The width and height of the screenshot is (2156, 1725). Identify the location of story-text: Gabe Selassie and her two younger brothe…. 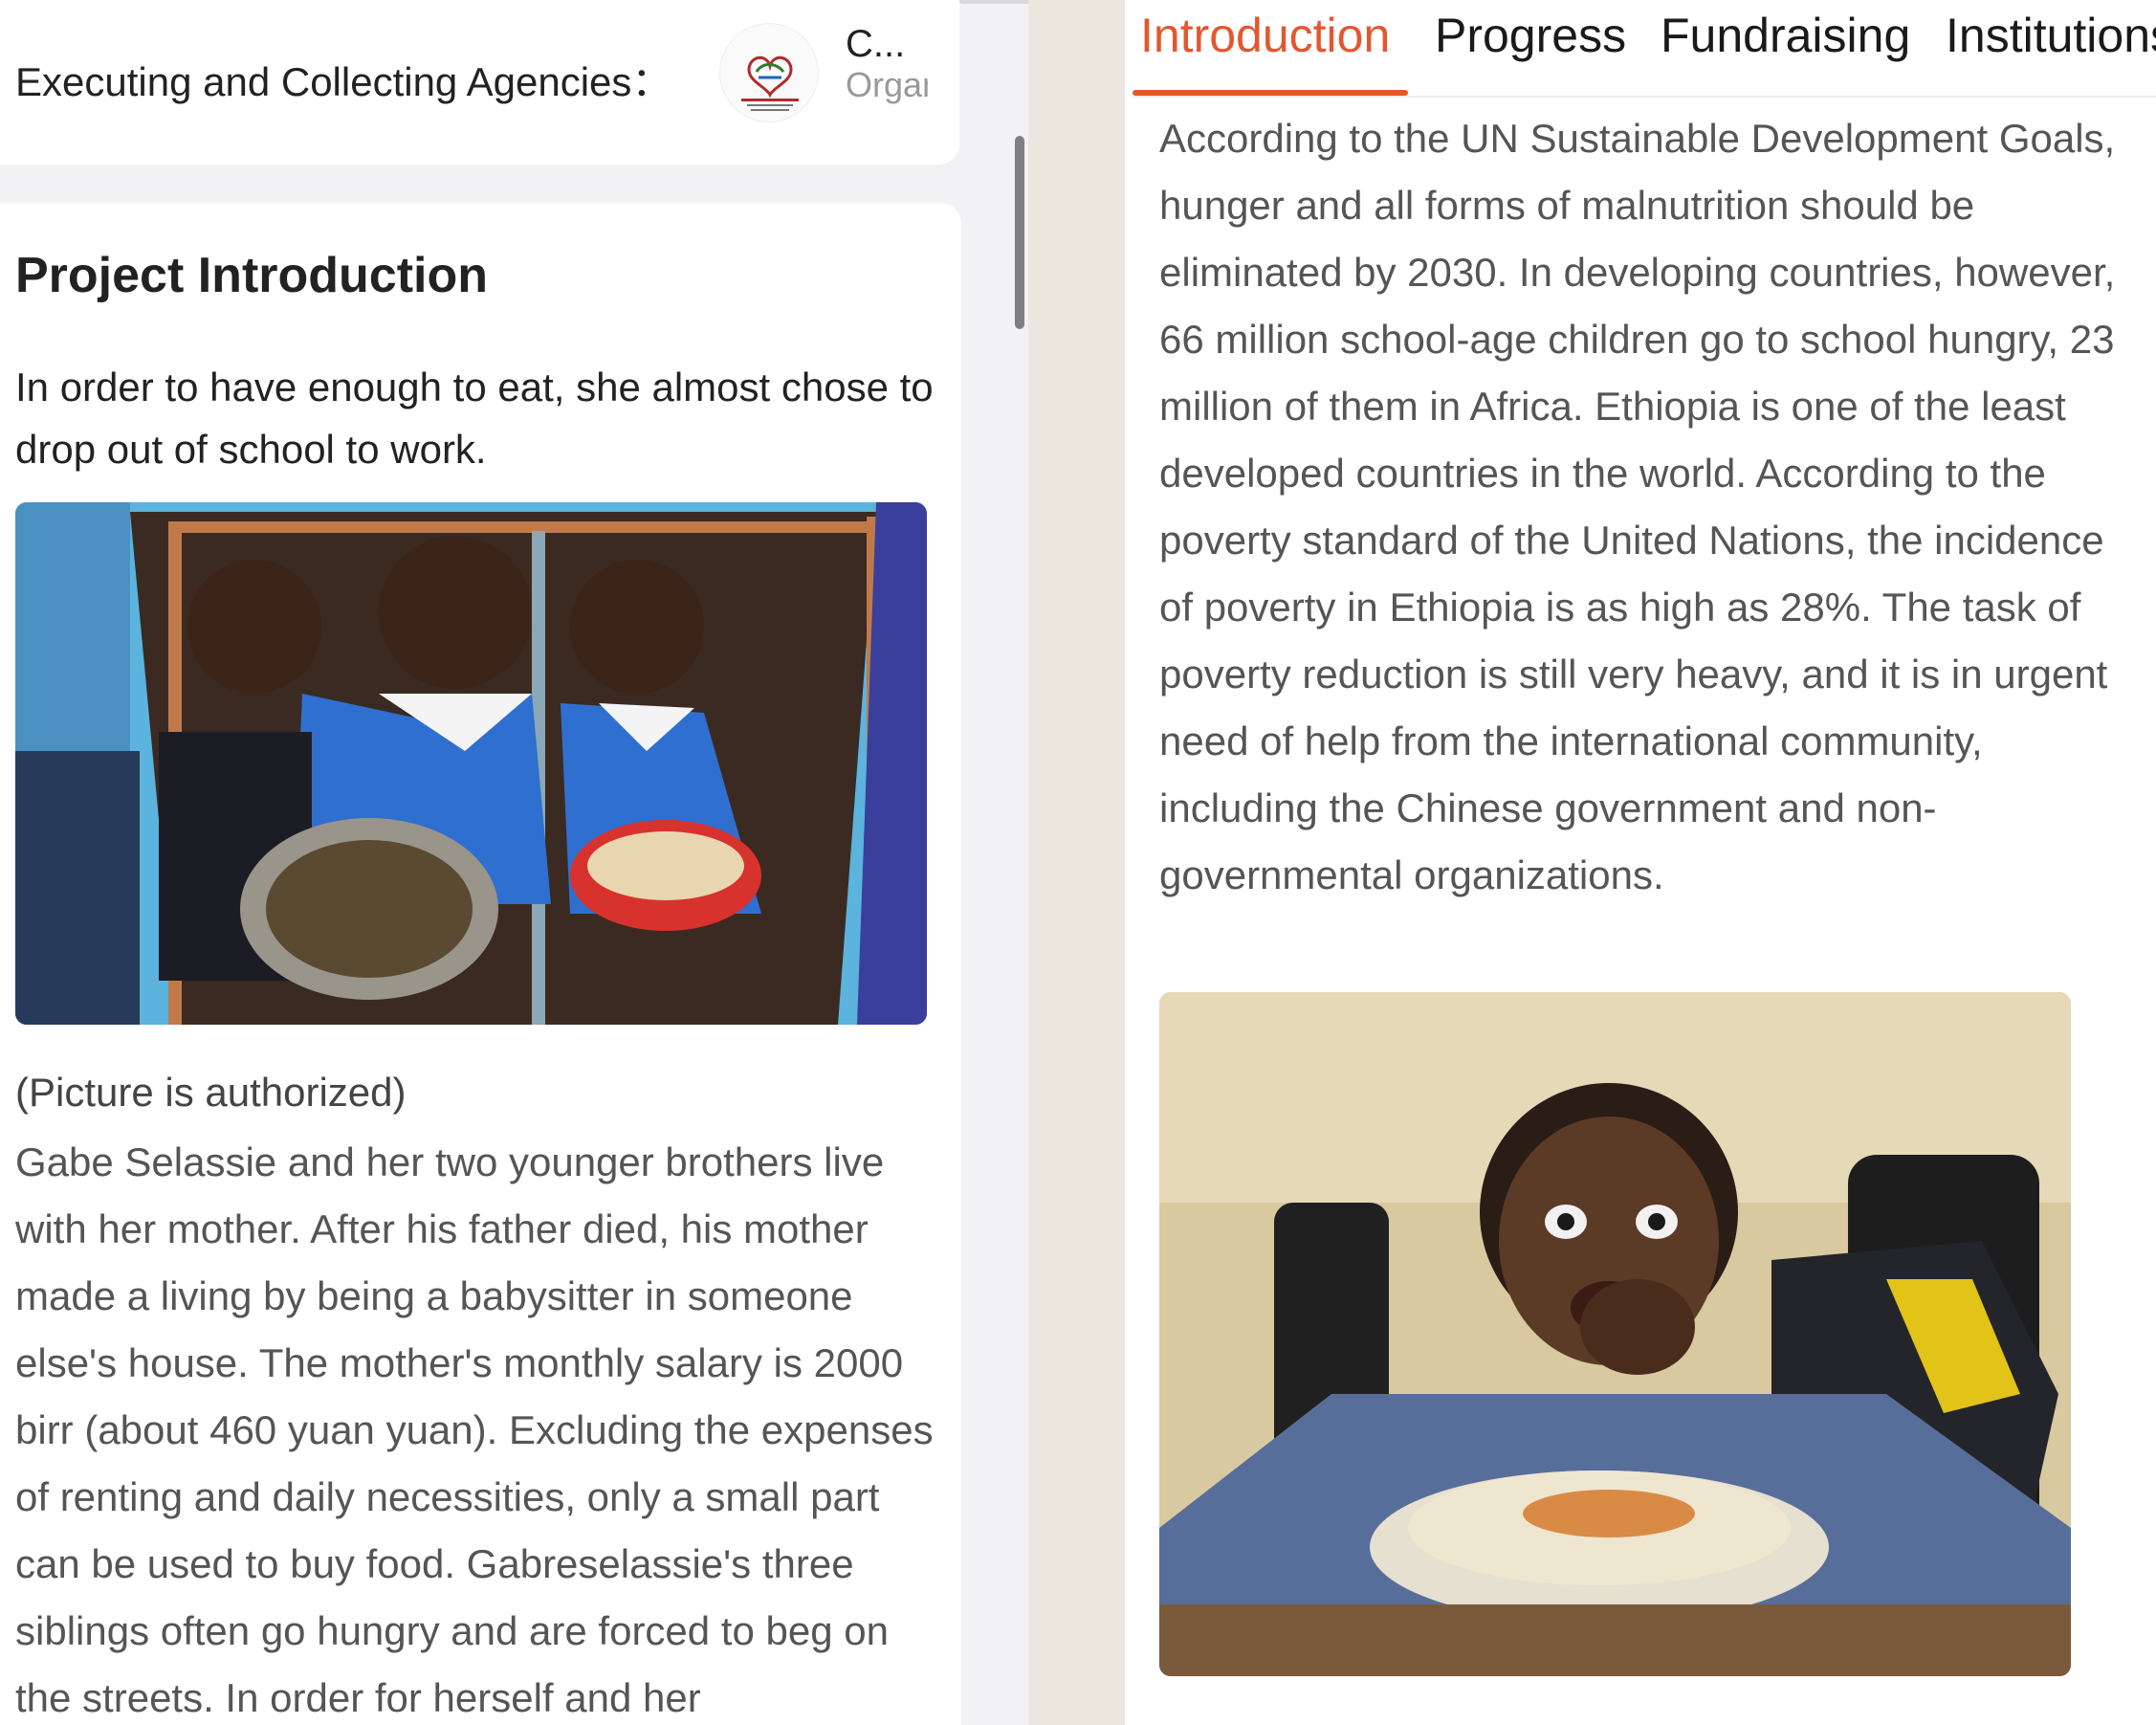
(474, 1430).